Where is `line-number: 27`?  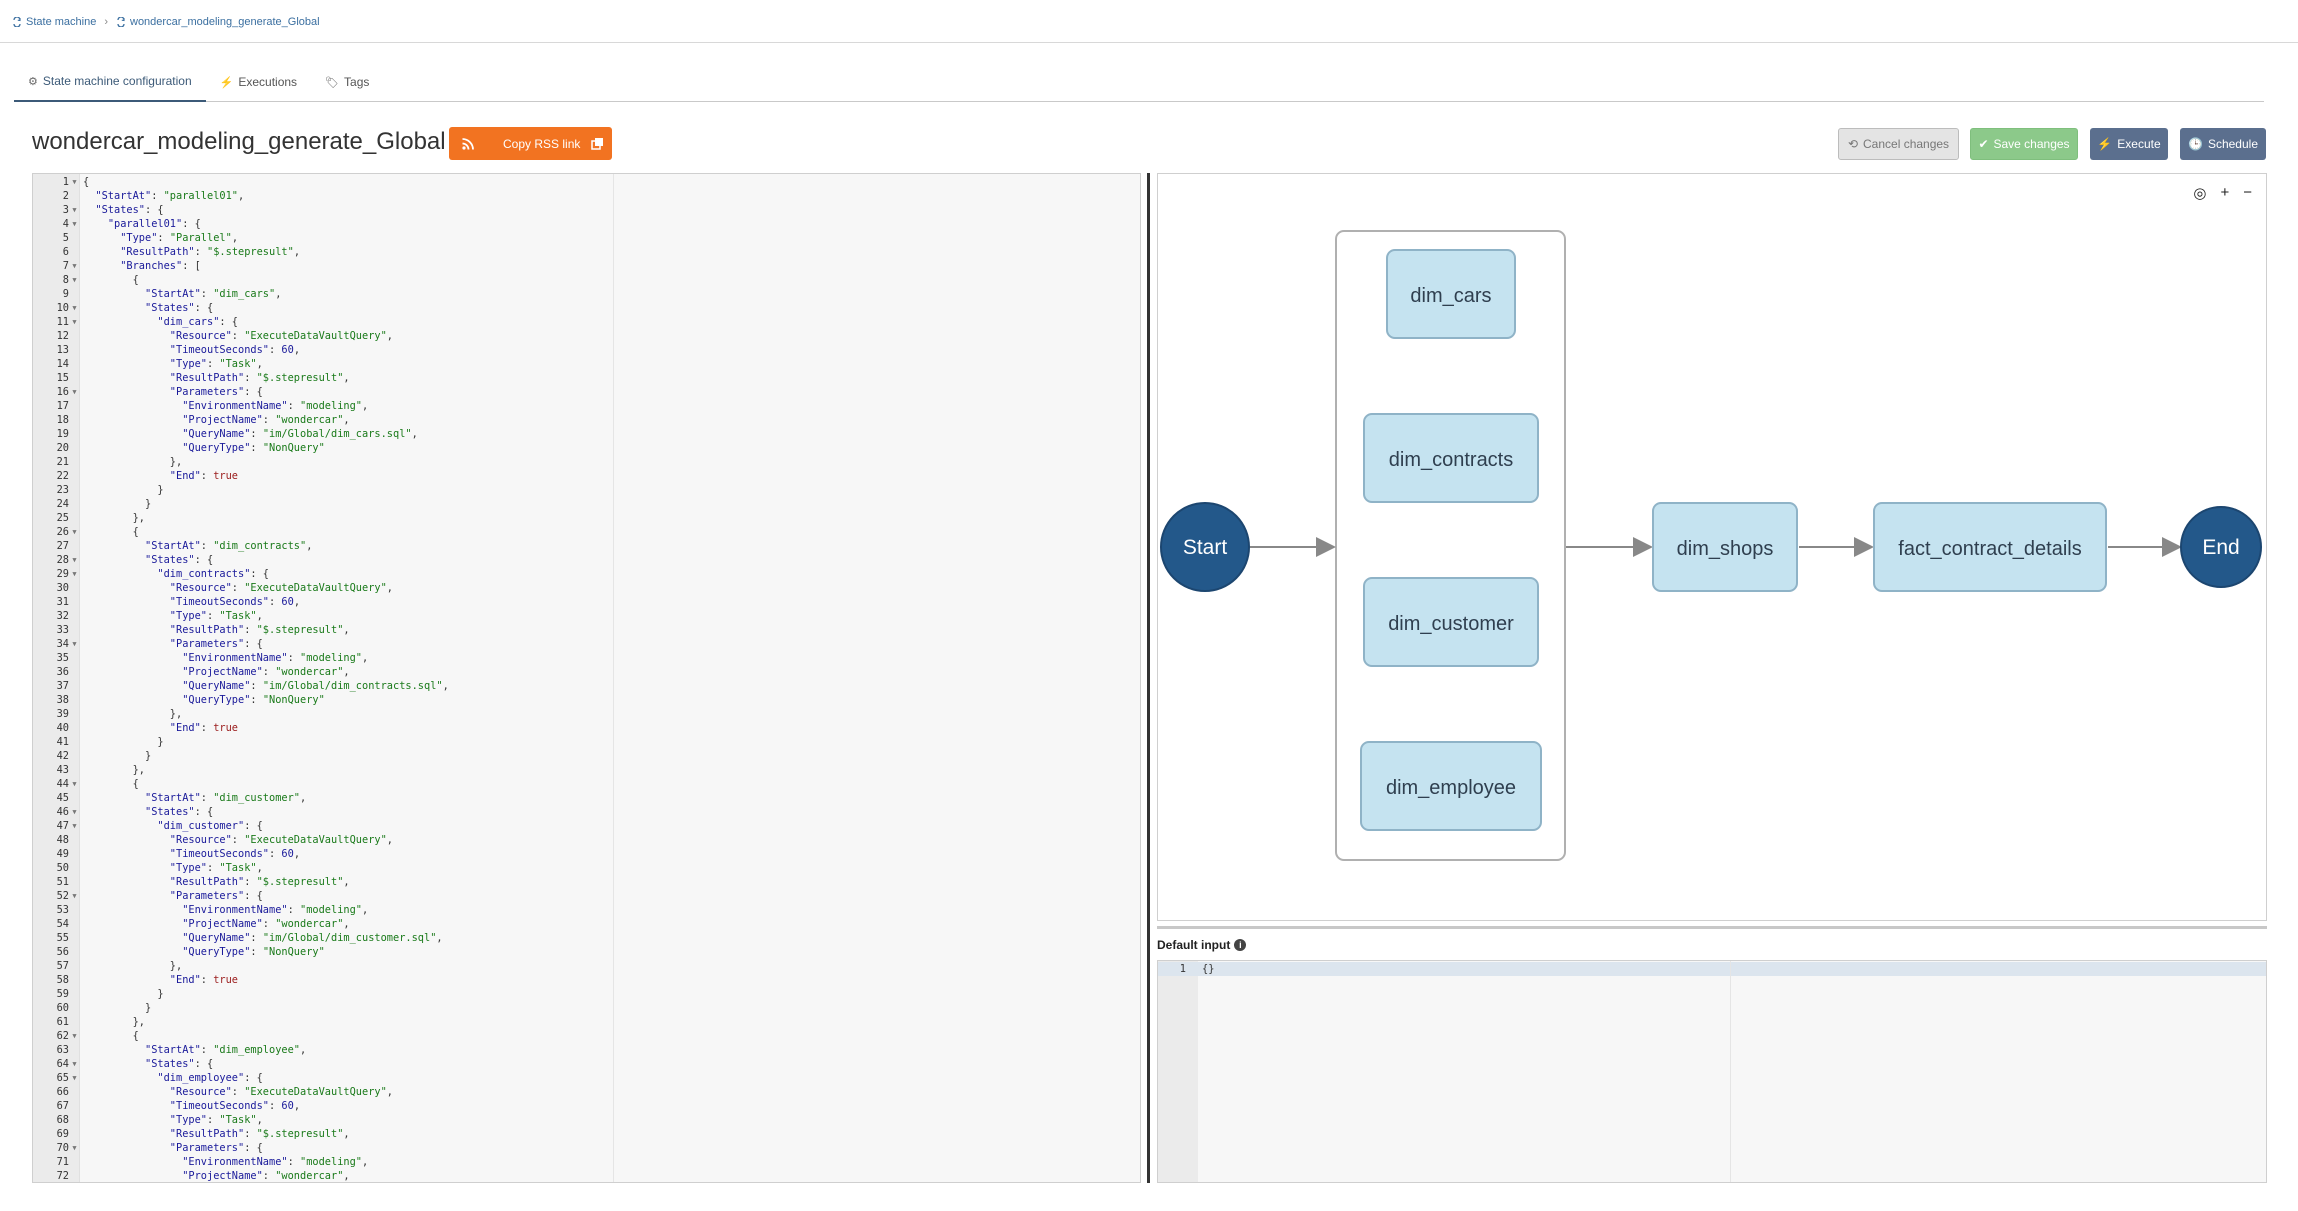 line-number: 27 is located at coordinates (62, 546).